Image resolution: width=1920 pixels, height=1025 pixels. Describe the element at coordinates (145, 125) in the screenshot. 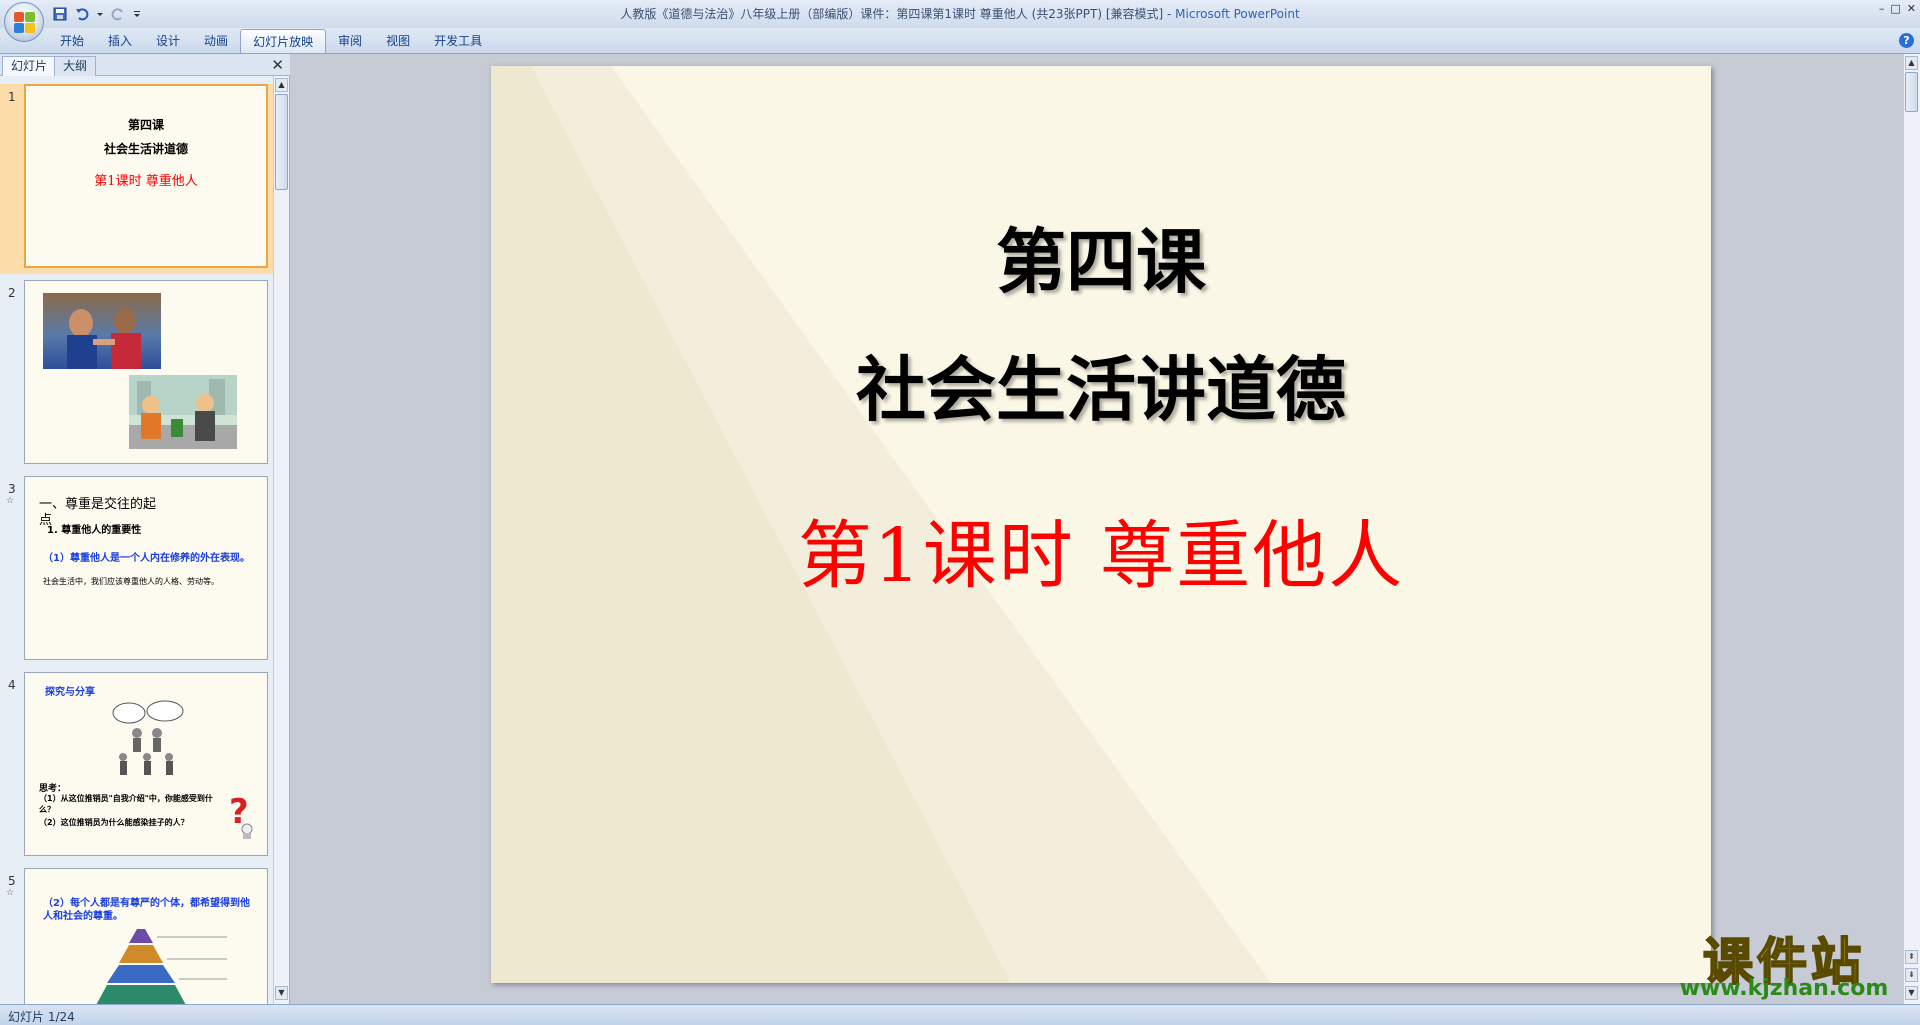

I see `thumb-title1: 第四课` at that location.